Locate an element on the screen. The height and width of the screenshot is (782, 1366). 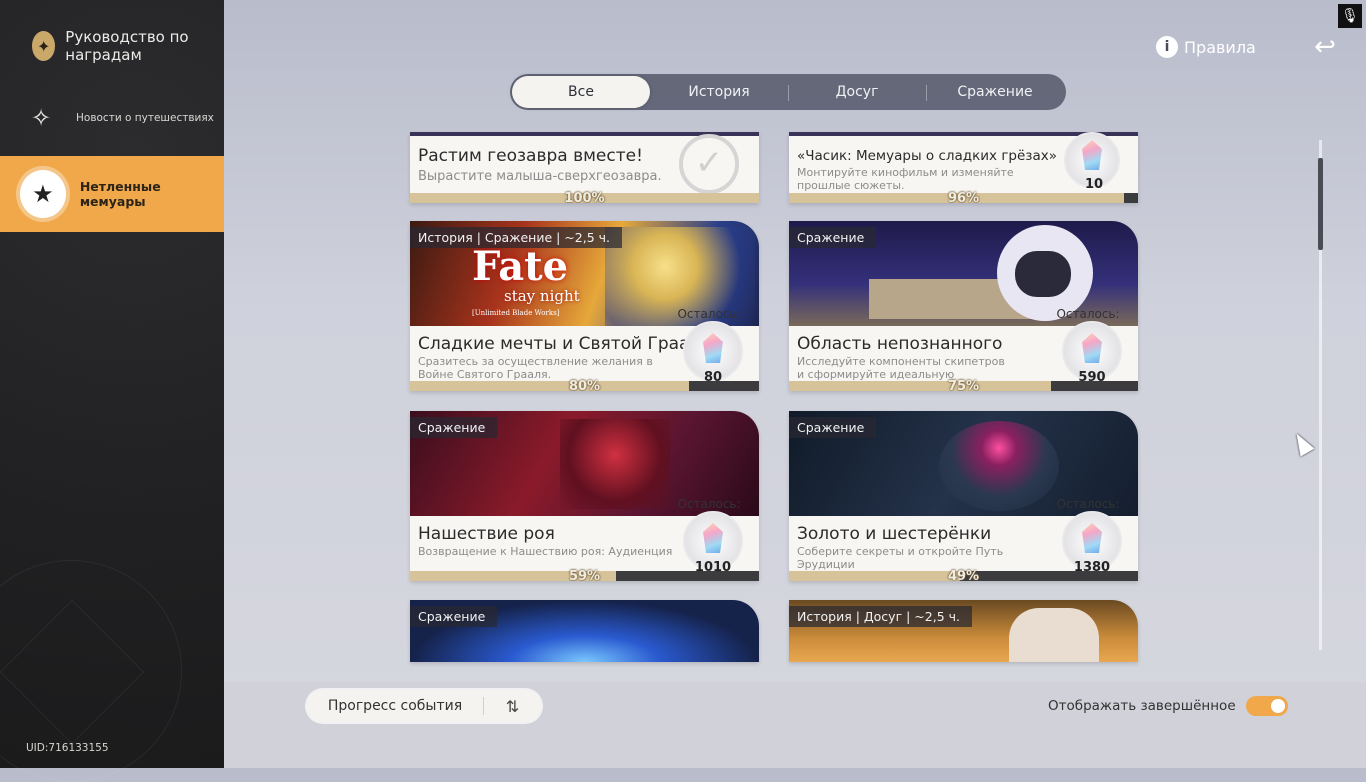
sidebar-title: ✦ Руководство по наградам is located at coordinates (128, 46).